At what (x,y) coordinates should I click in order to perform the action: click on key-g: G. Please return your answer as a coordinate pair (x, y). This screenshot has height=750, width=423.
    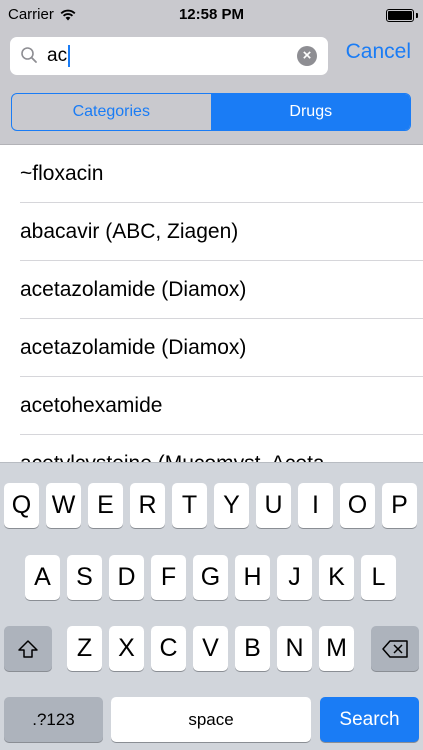
    Looking at the image, I should click on (210, 577).